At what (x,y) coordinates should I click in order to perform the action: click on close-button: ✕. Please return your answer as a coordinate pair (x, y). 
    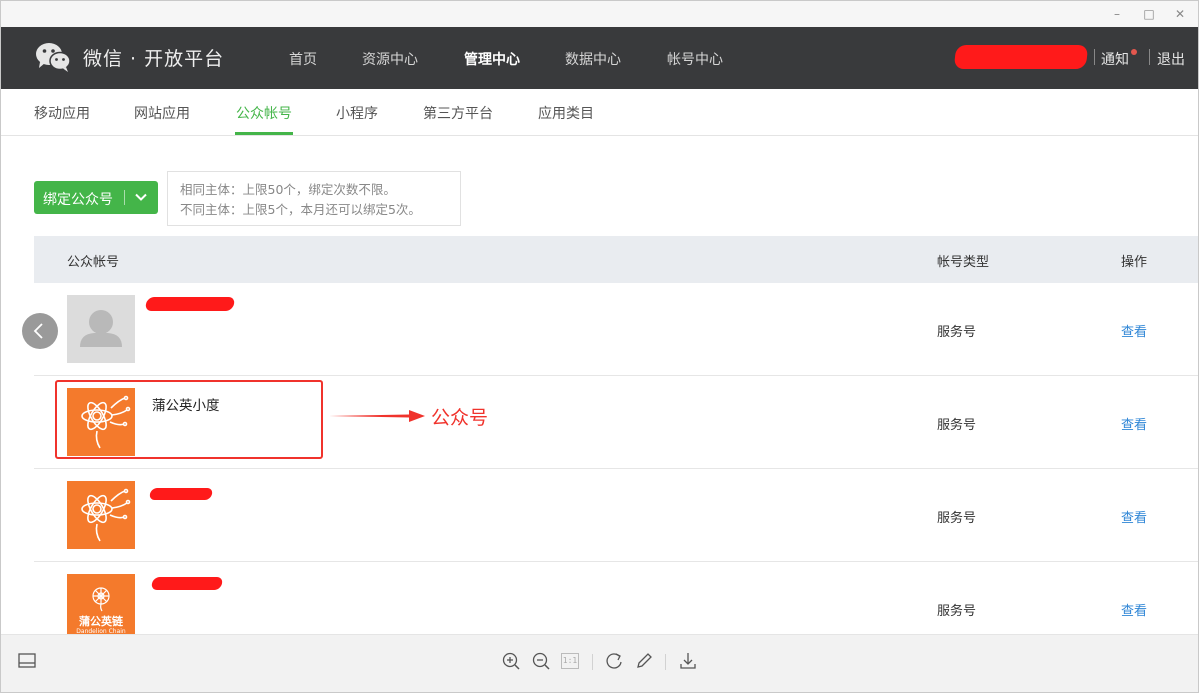
    Looking at the image, I should click on (1180, 14).